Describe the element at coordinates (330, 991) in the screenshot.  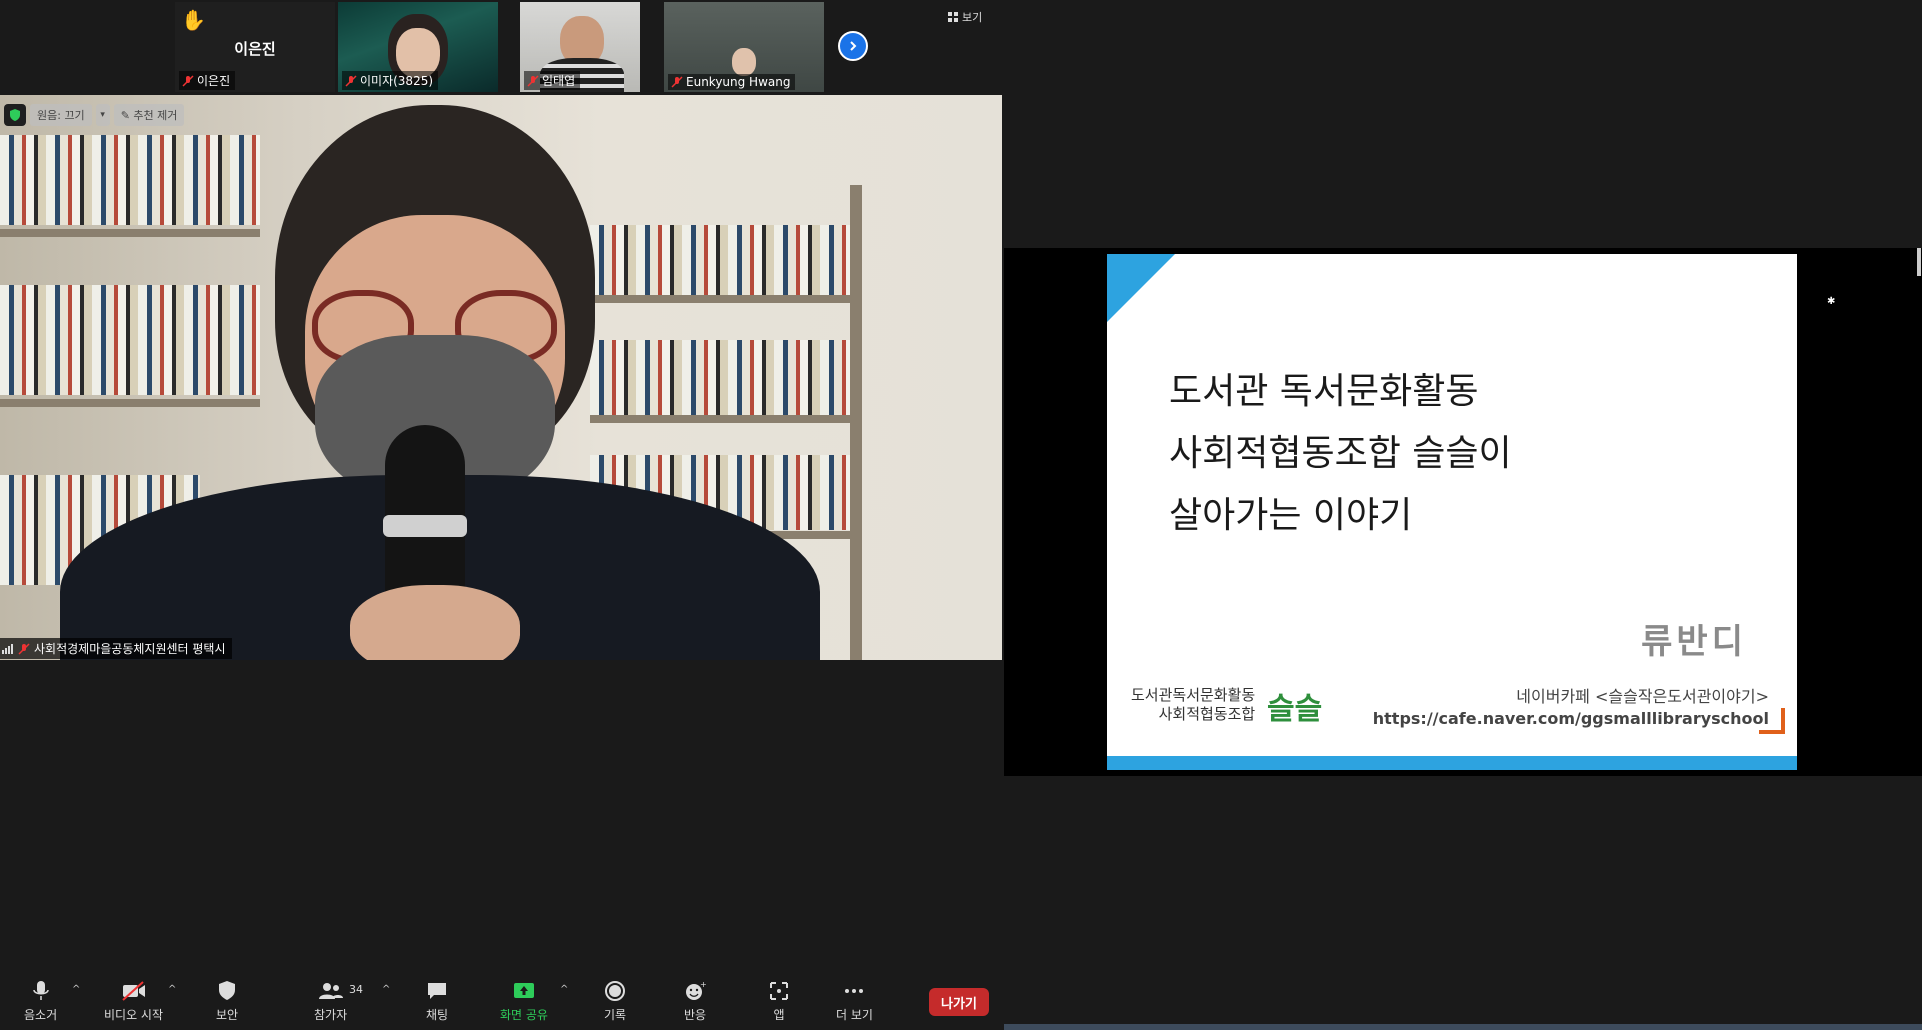
I see `participants-icon` at that location.